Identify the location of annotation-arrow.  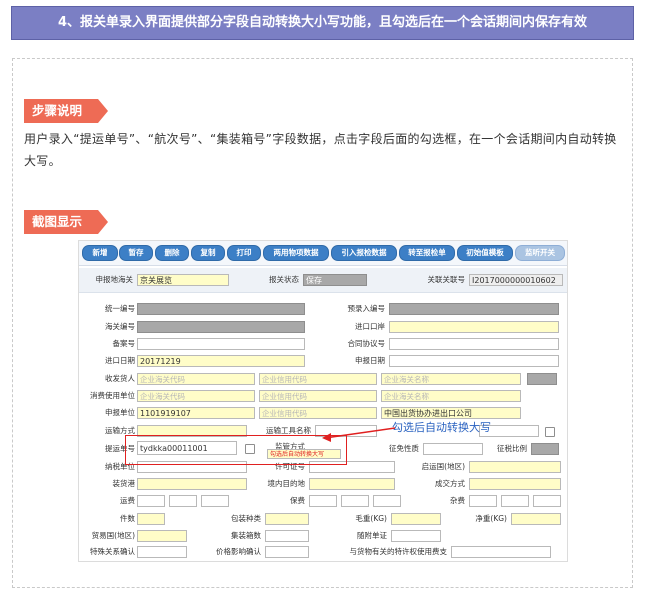
(359, 434).